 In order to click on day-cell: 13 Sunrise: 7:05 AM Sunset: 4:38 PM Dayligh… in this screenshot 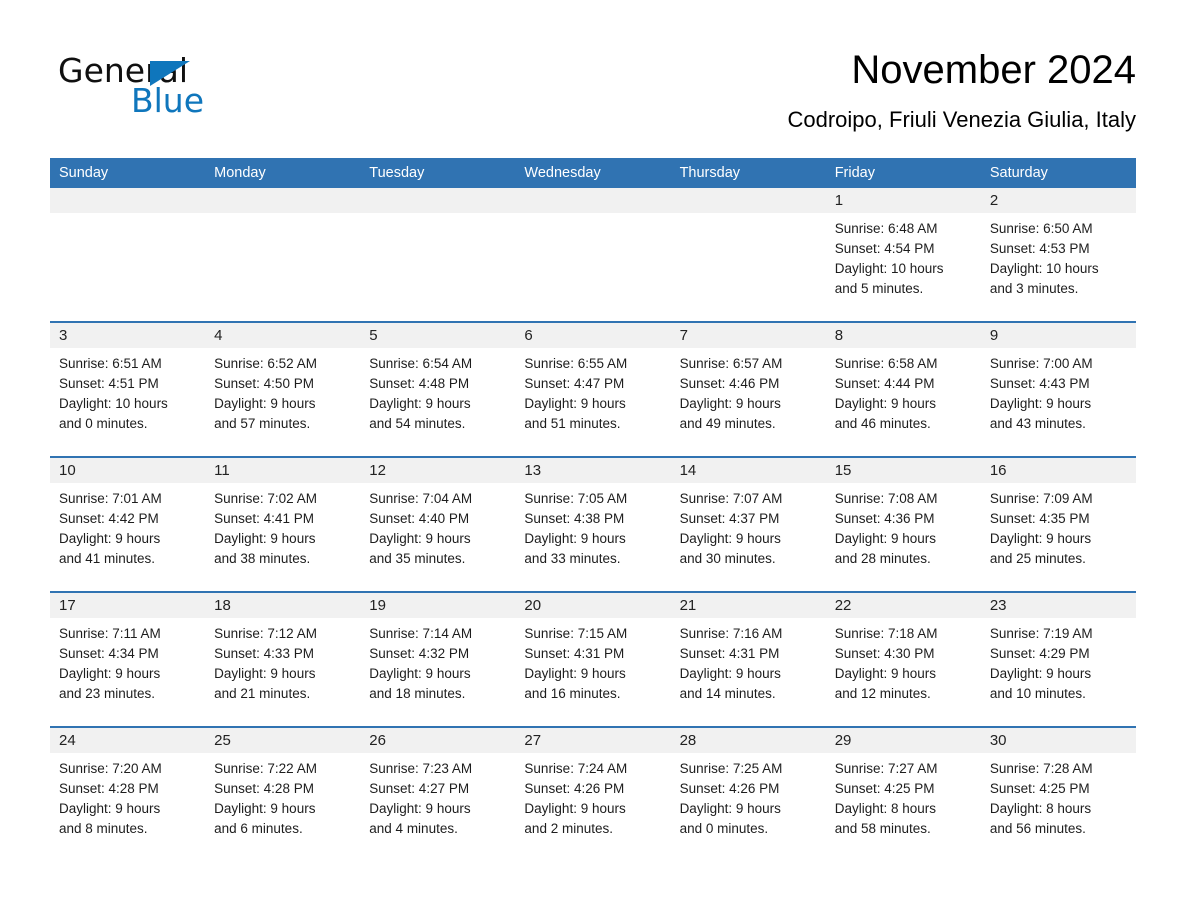, I will do `click(593, 524)`.